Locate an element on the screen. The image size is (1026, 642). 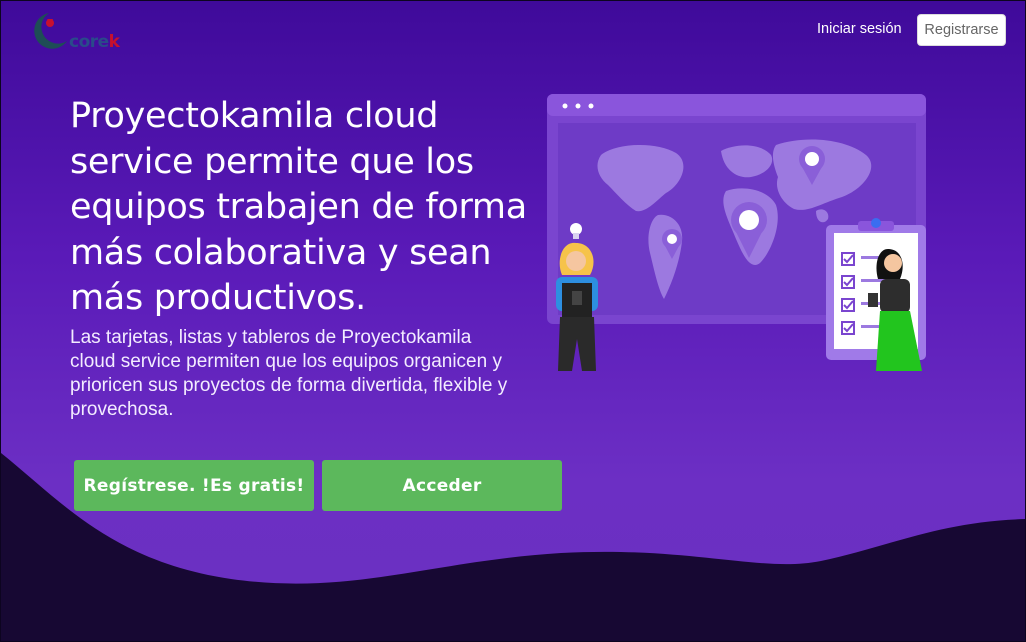
brand-name: corek is located at coordinates (94, 42).